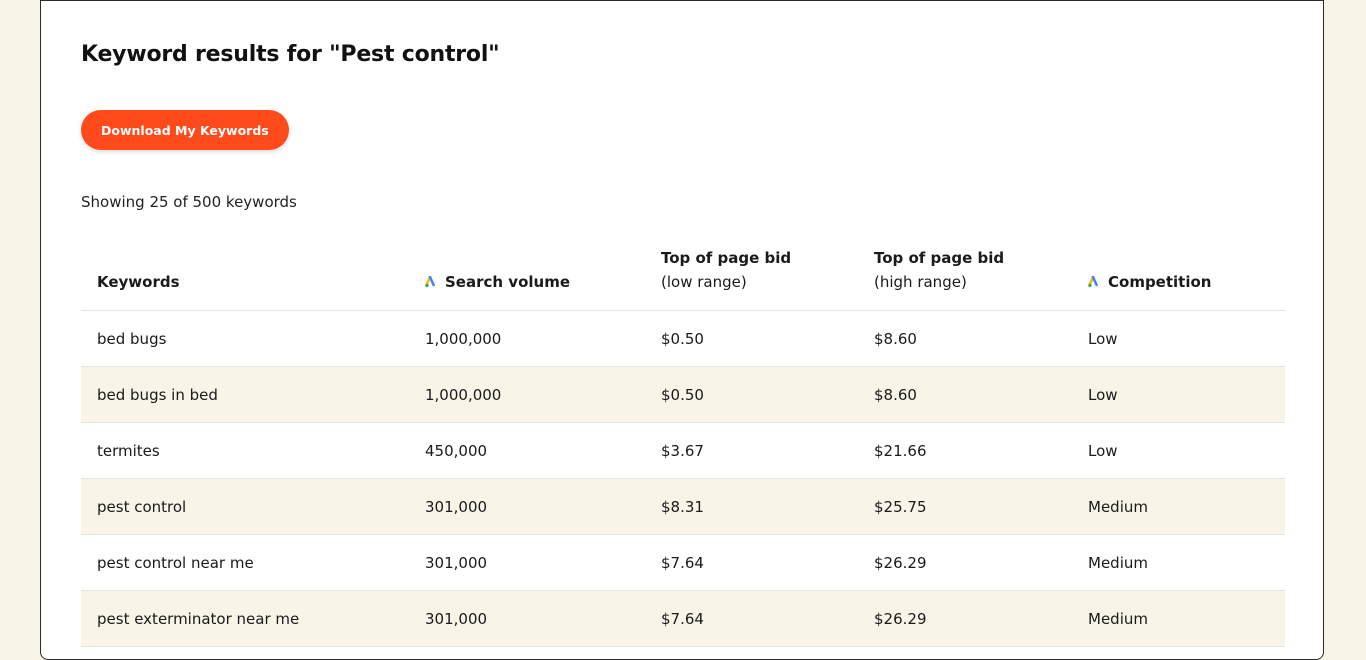 The image size is (1366, 660). What do you see at coordinates (965, 267) in the screenshot?
I see `header-high-bid: Top of page bid (high range)` at bounding box center [965, 267].